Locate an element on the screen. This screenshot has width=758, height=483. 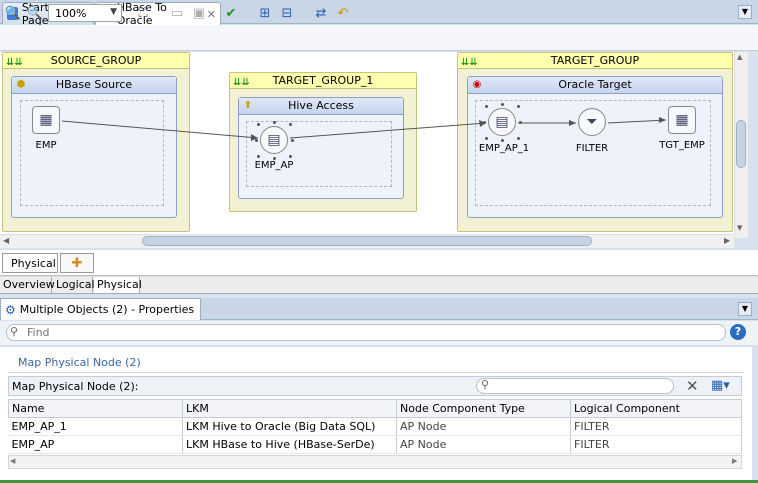
column-header: Logical Component is located at coordinates (656, 408).